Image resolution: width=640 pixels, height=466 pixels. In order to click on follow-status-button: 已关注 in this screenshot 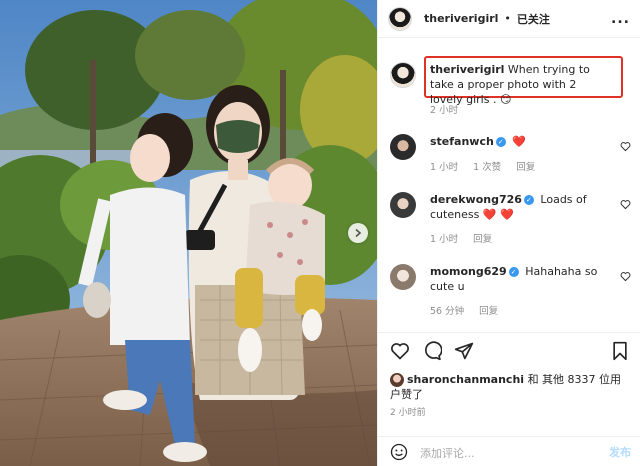, I will do `click(533, 19)`.